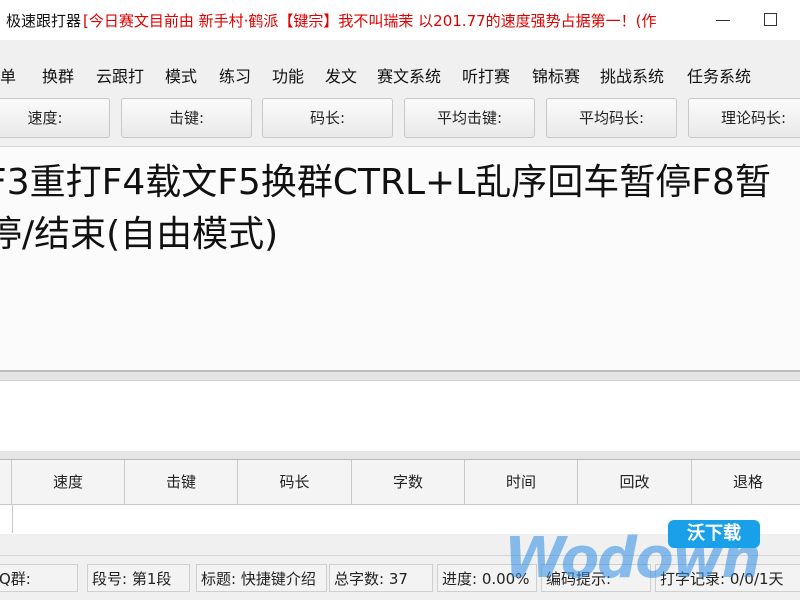 This screenshot has width=800, height=600. What do you see at coordinates (400, 375) in the screenshot?
I see `splitter` at bounding box center [400, 375].